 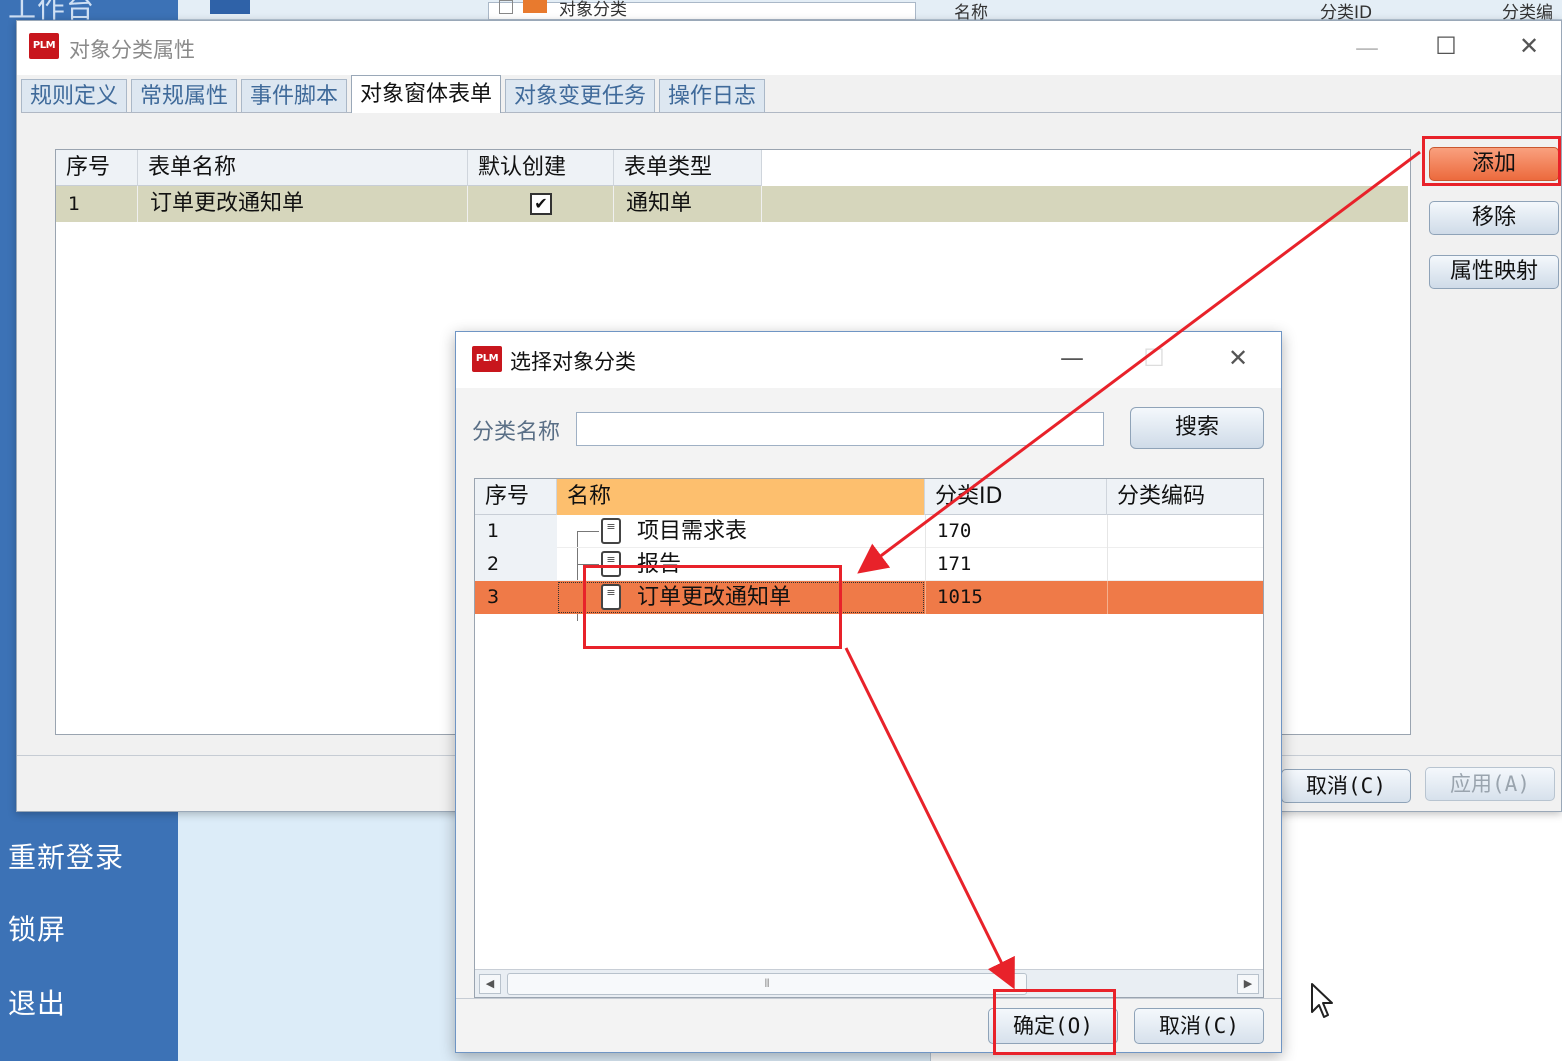 What do you see at coordinates (37, 928) in the screenshot?
I see `sidebar-lock-screen: 锁屏` at bounding box center [37, 928].